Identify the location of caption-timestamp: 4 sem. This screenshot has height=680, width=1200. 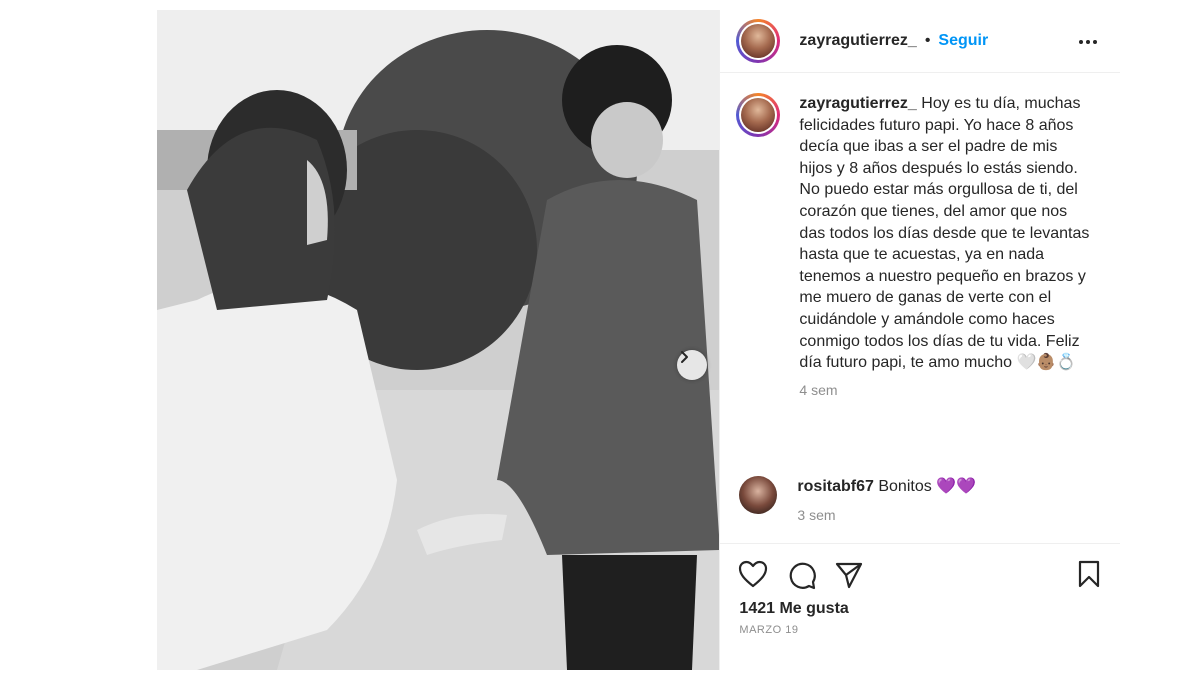
(944, 391).